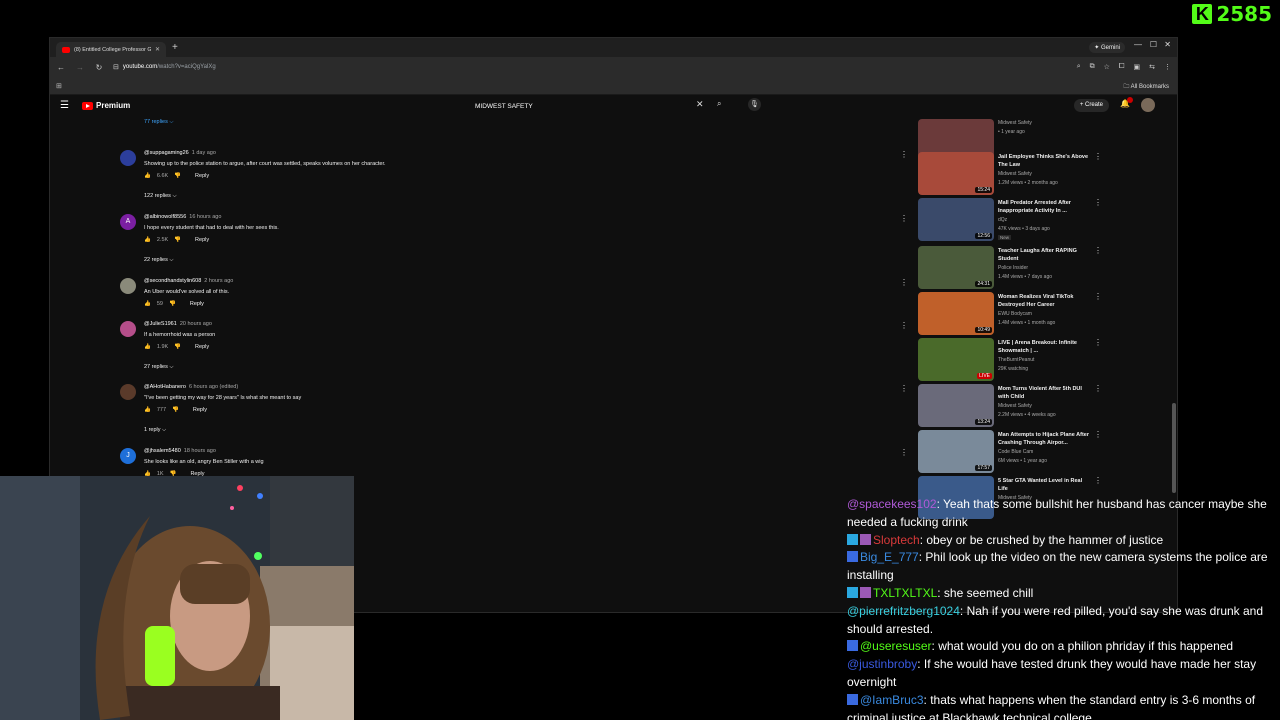 The width and height of the screenshot is (1280, 720). What do you see at coordinates (162, 451) in the screenshot?
I see `comment-author: @jhsalem5480` at bounding box center [162, 451].